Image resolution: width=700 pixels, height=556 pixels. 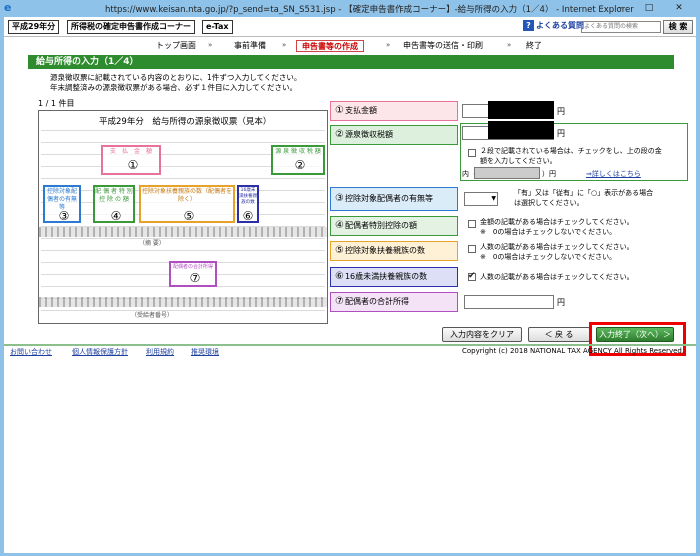 I want to click on slip-cut-line, so click(x=183, y=302).